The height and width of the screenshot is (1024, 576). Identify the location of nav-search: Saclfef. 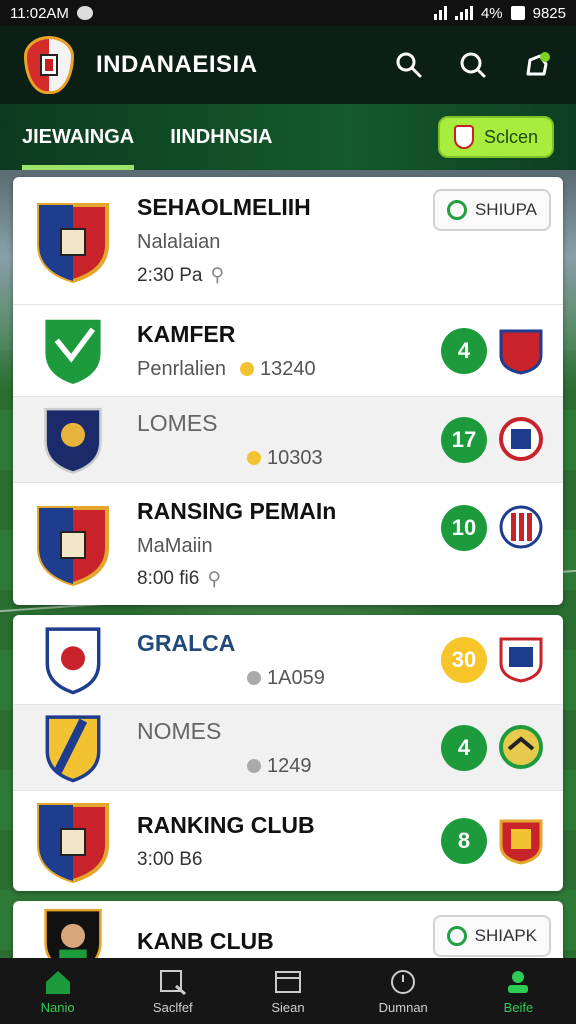
(172, 991).